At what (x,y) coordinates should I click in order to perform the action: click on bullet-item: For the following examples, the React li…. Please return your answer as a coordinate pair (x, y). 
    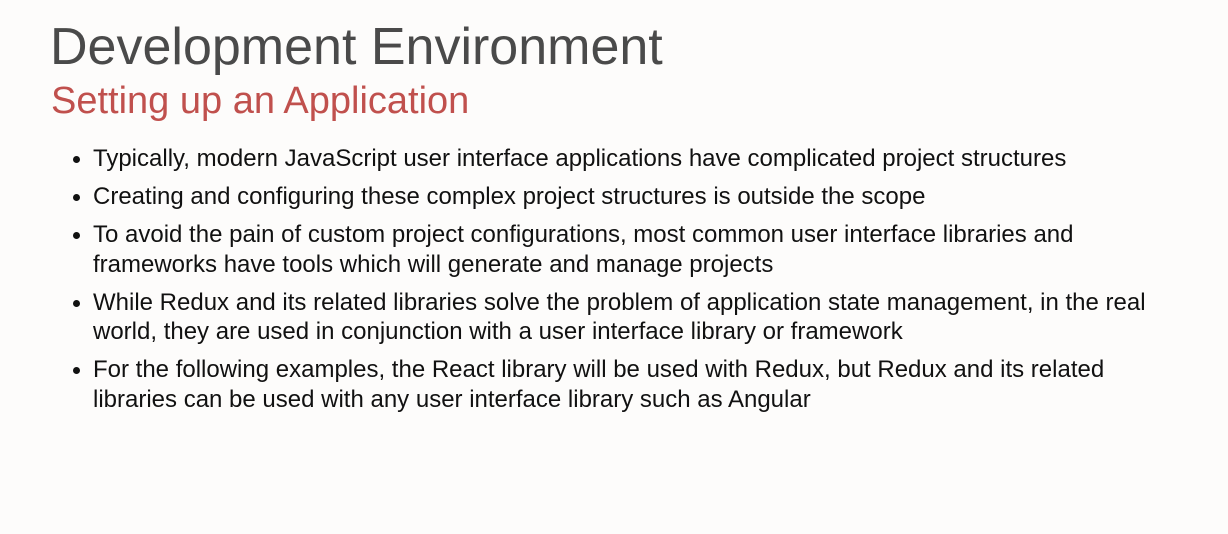
    Looking at the image, I should click on (633, 384).